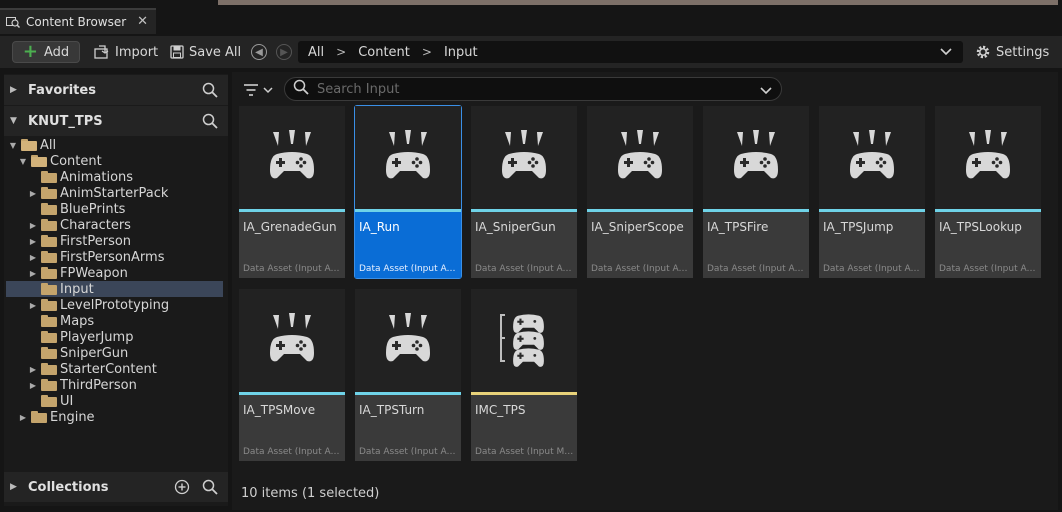  What do you see at coordinates (316, 52) in the screenshot?
I see `breadcrumb-all: All` at bounding box center [316, 52].